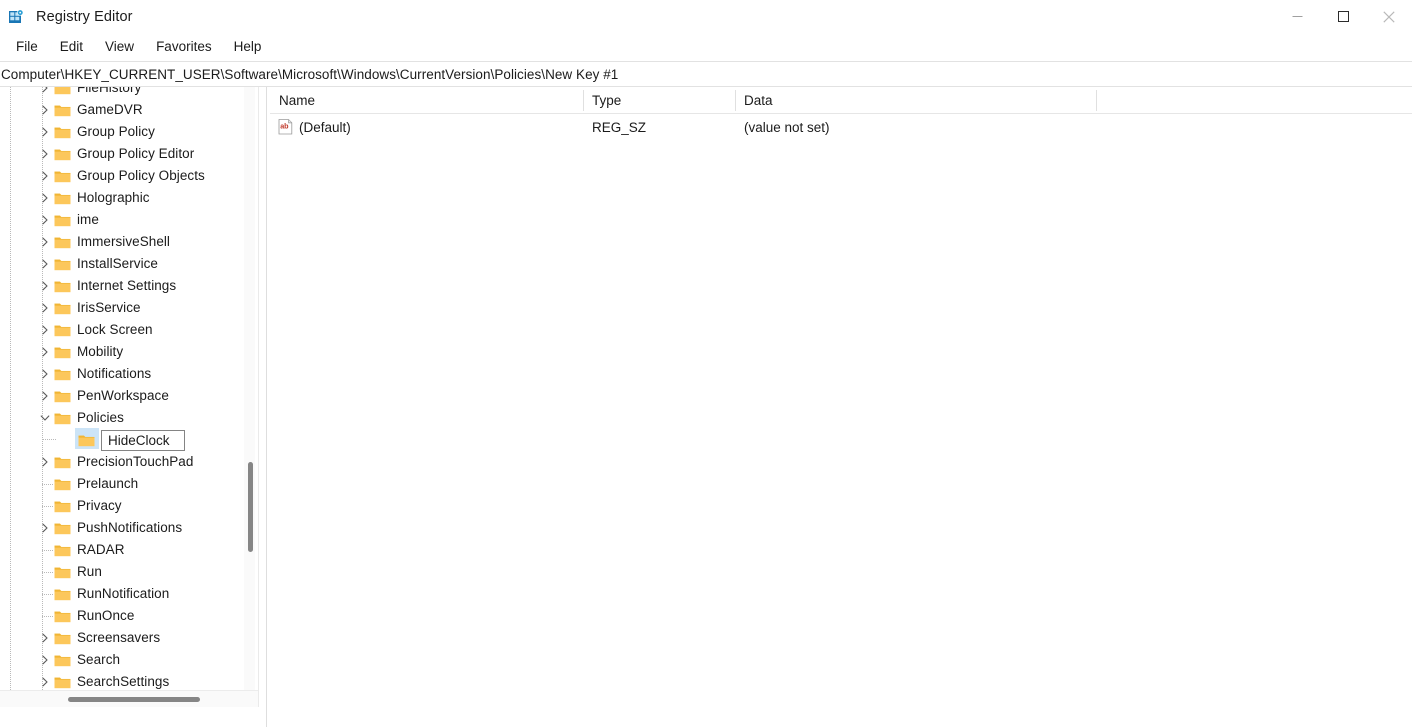  I want to click on tree-node-precisiontouchpad: PrecisionTouchPad, so click(102, 462).